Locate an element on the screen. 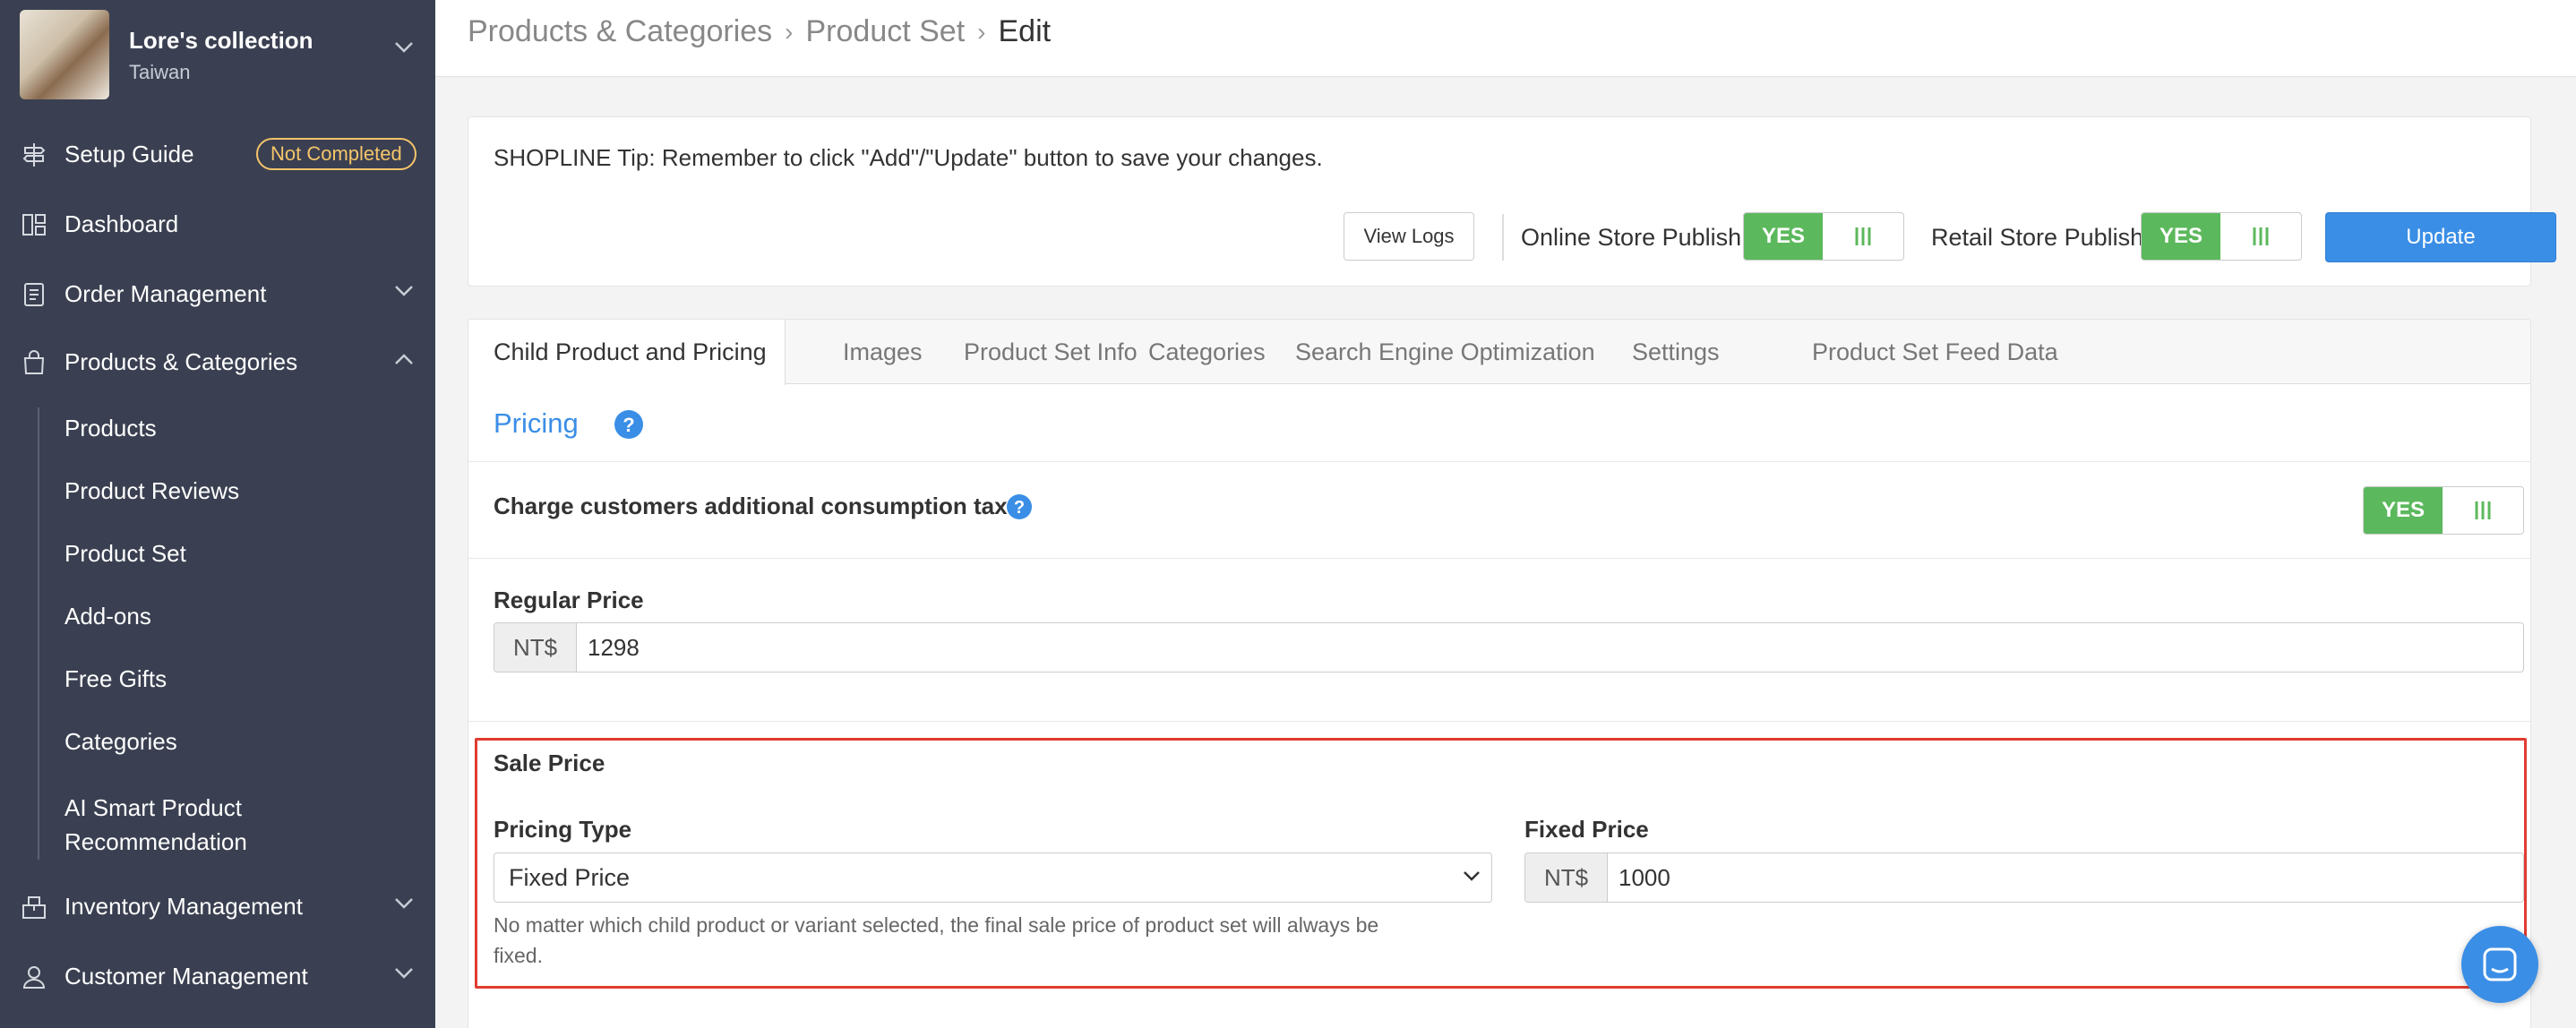 The width and height of the screenshot is (2576, 1028). tab-seo: Search Engine Optimization is located at coordinates (1445, 352).